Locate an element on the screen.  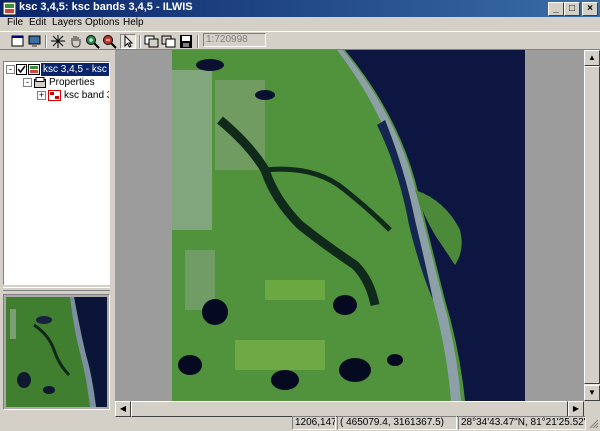
scroll-up-button: ▲ is located at coordinates (592, 58).